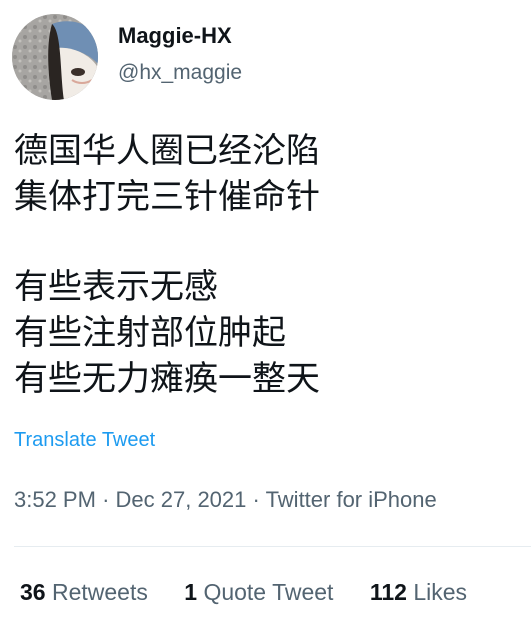 Image resolution: width=531 pixels, height=621 pixels. I want to click on quote-tweets-label: Quote Tweet, so click(268, 592).